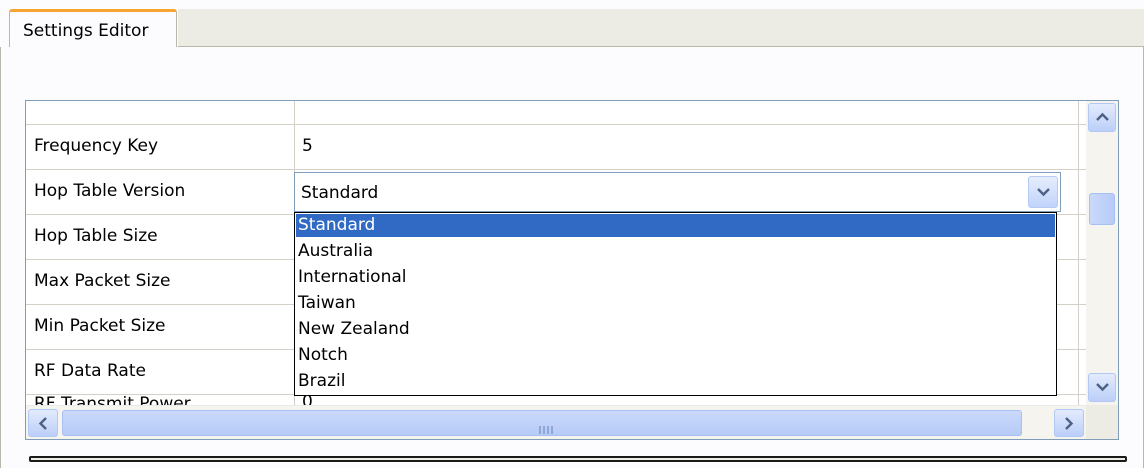  What do you see at coordinates (578, 459) in the screenshot?
I see `bottom-splitter-bar` at bounding box center [578, 459].